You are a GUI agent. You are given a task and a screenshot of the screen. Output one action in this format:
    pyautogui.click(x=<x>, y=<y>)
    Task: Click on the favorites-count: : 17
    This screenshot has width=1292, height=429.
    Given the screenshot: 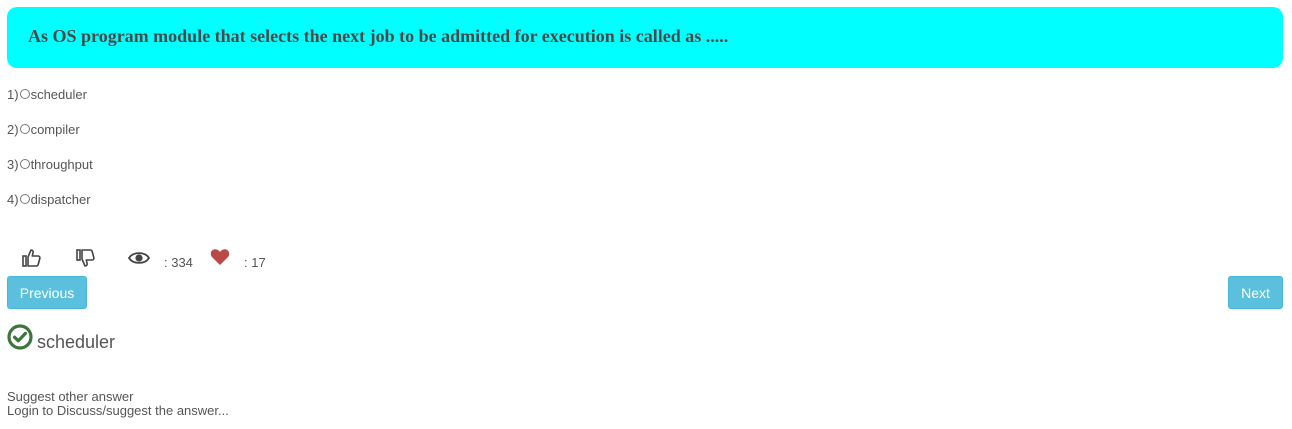 What is the action you would take?
    pyautogui.click(x=255, y=262)
    